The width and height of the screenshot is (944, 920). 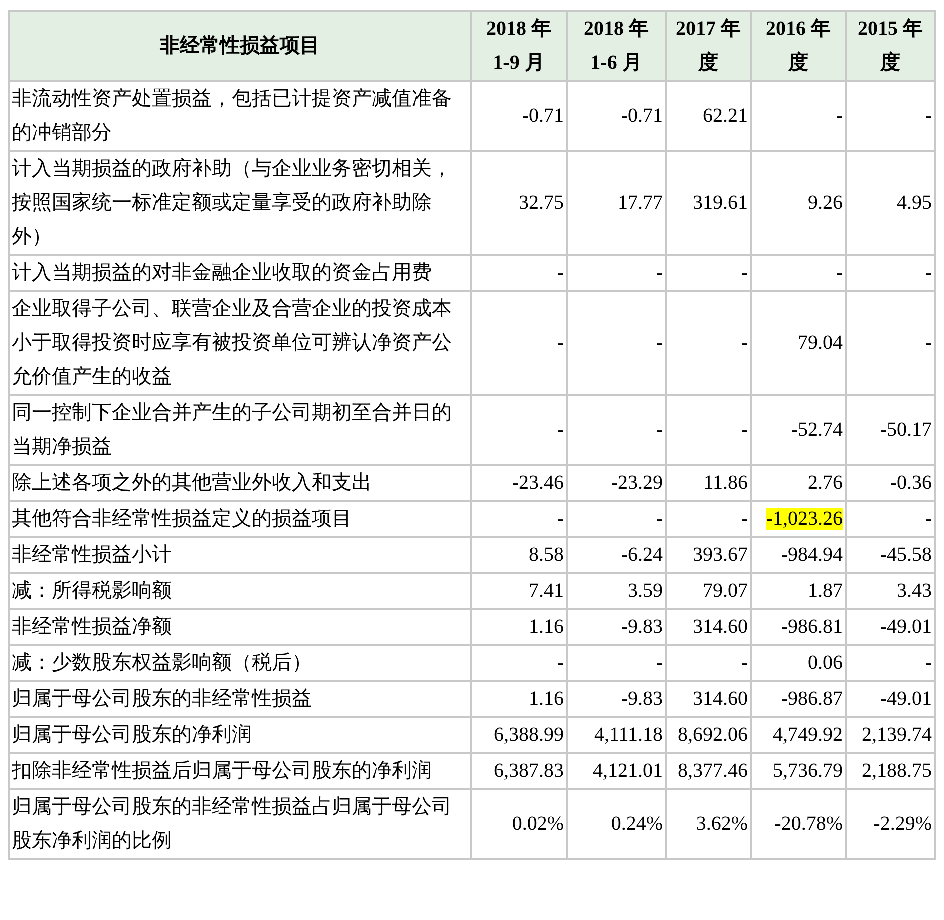 What do you see at coordinates (637, 483) in the screenshot?
I see `table-cell: -23.29` at bounding box center [637, 483].